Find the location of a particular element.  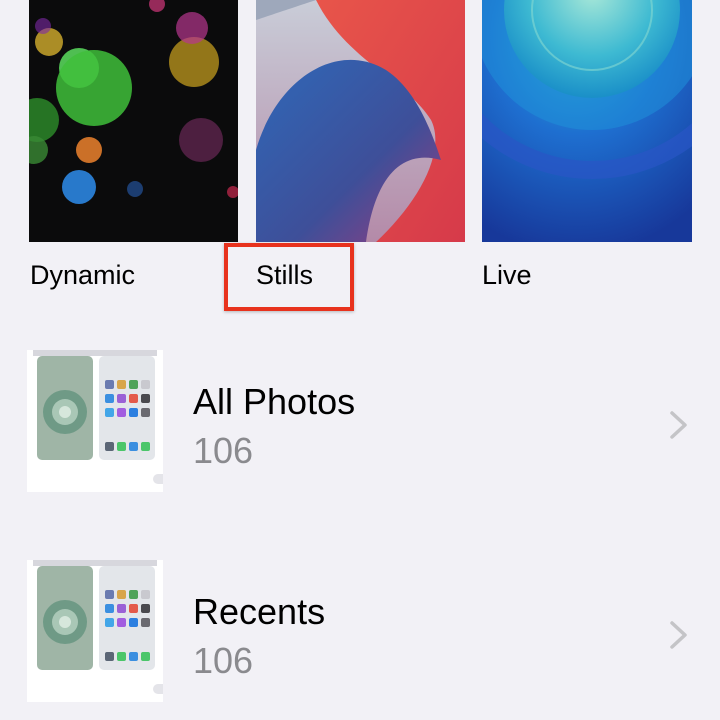

wallpaper-tile-live is located at coordinates (587, 121).